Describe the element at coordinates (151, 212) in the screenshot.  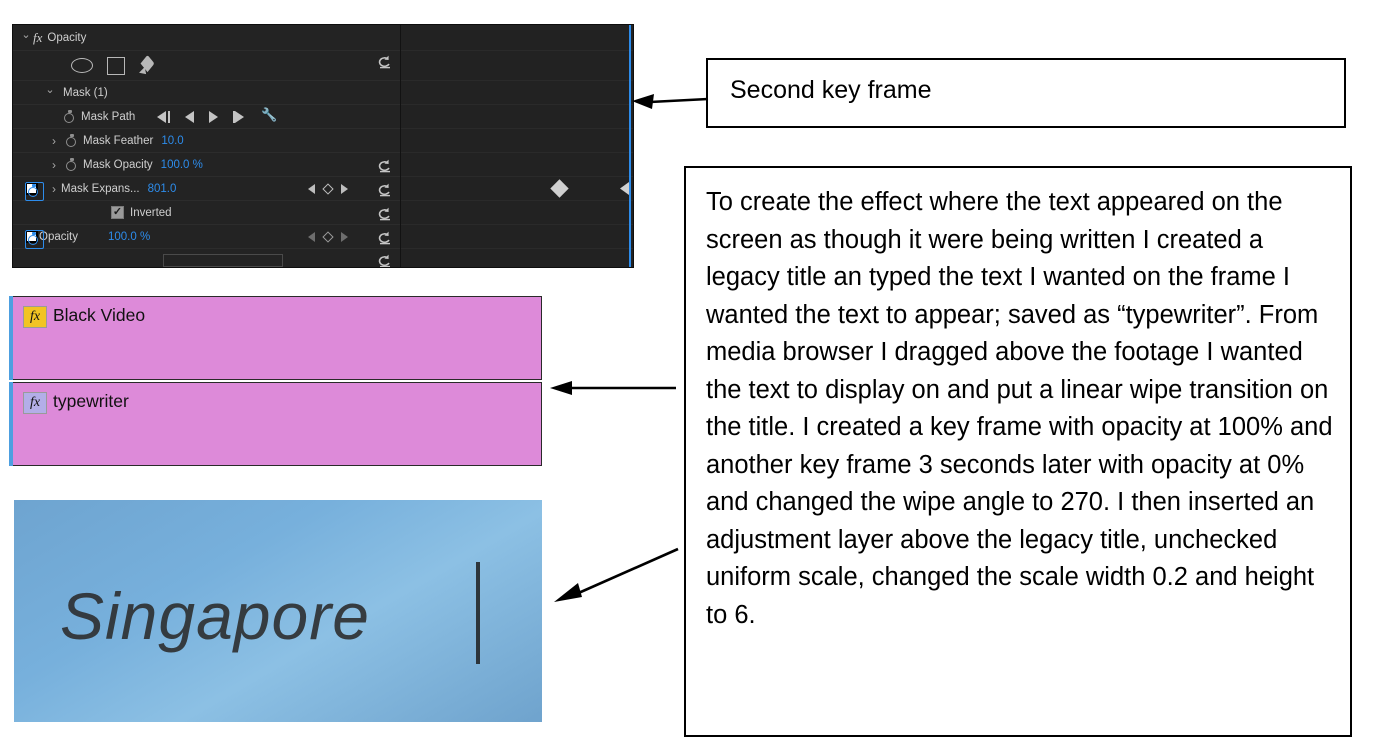
I see `property-label: Inverted` at that location.